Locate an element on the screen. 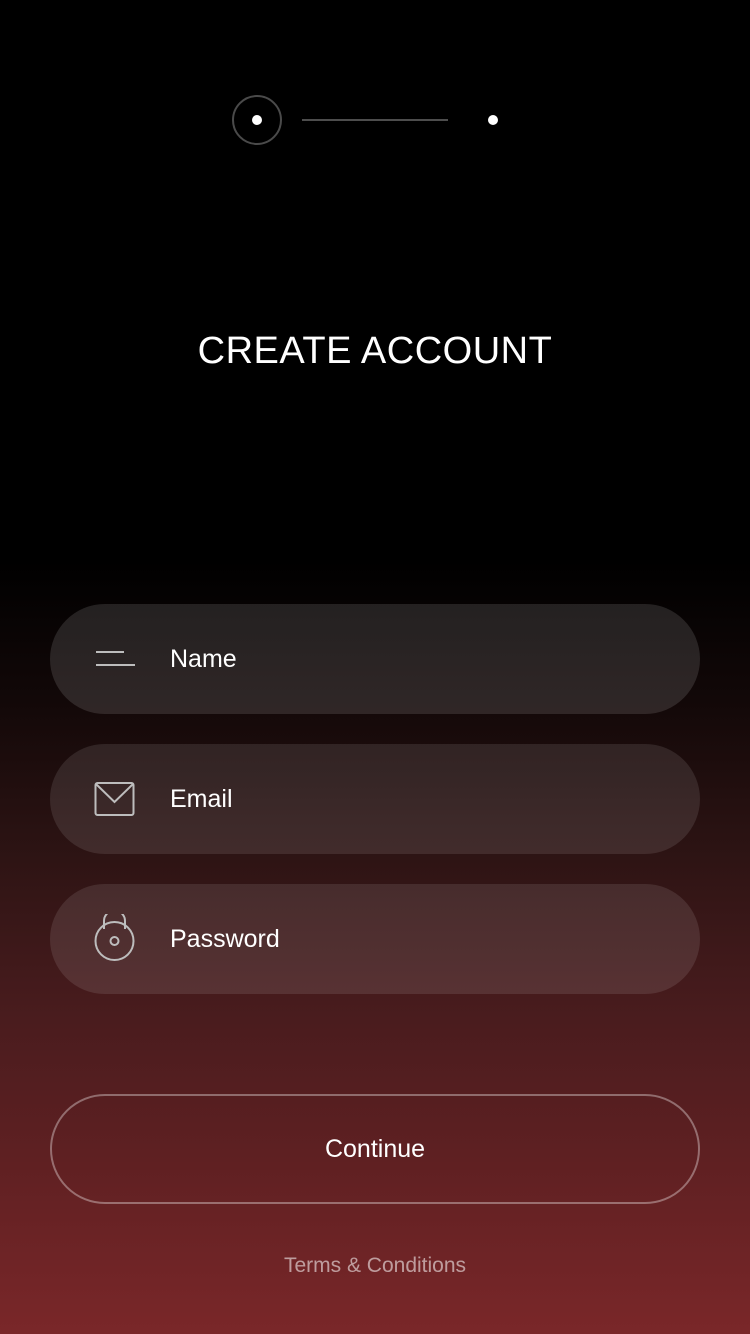  email-input is located at coordinates (420, 799).